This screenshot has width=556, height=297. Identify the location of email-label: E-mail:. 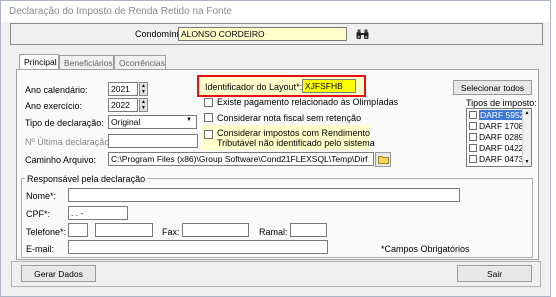
(40, 249).